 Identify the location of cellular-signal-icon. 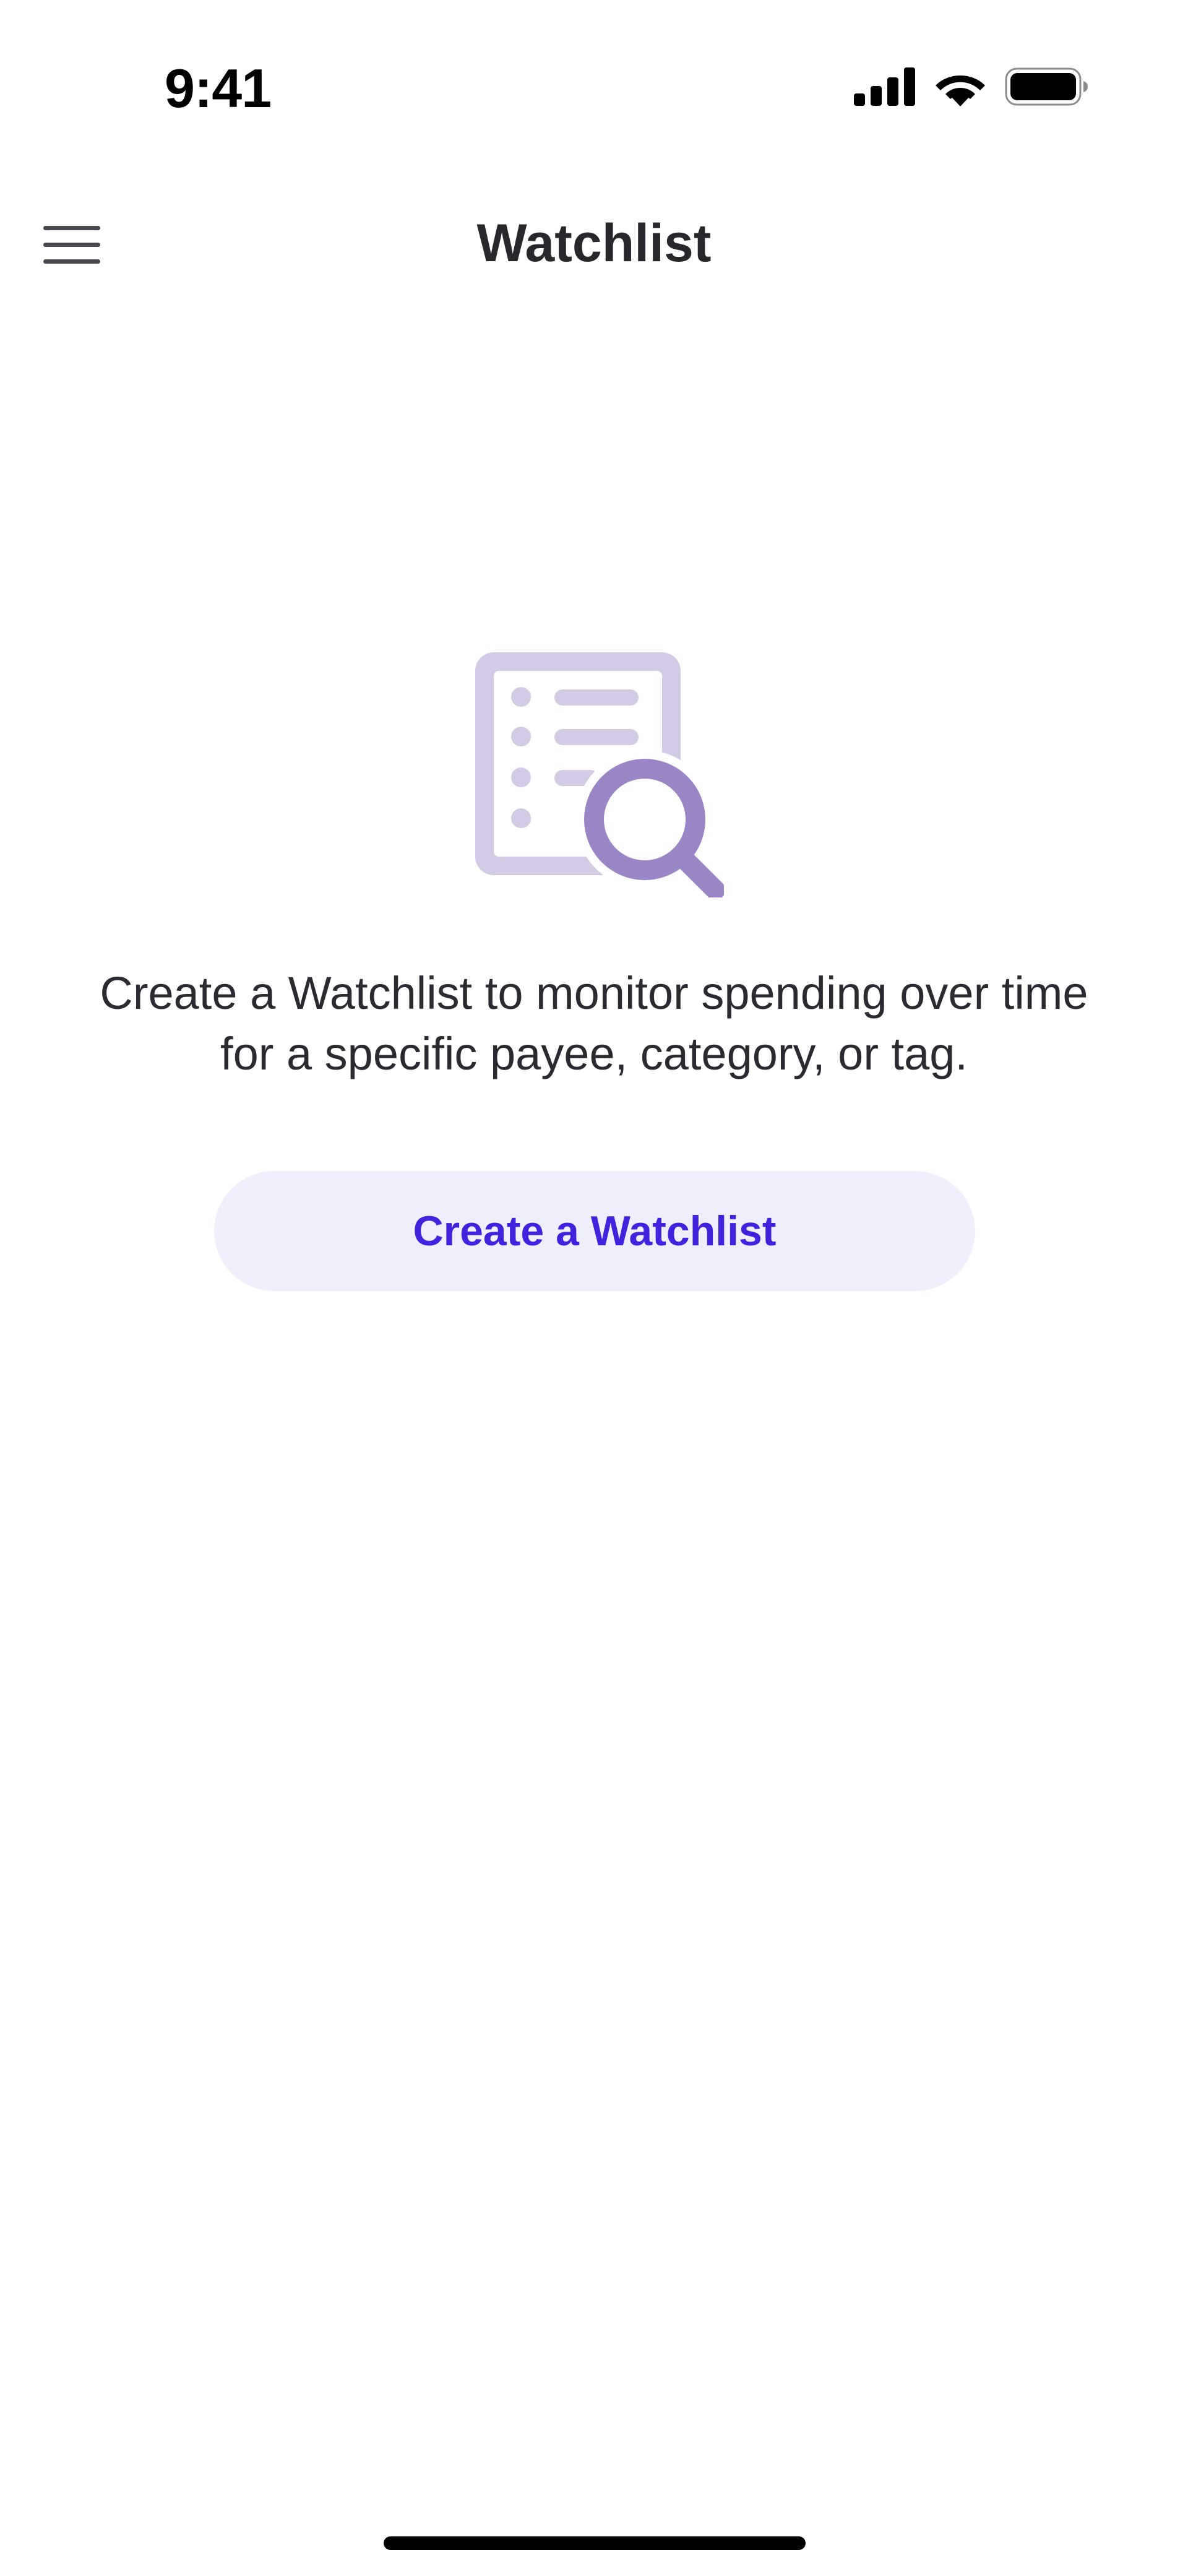
(884, 86).